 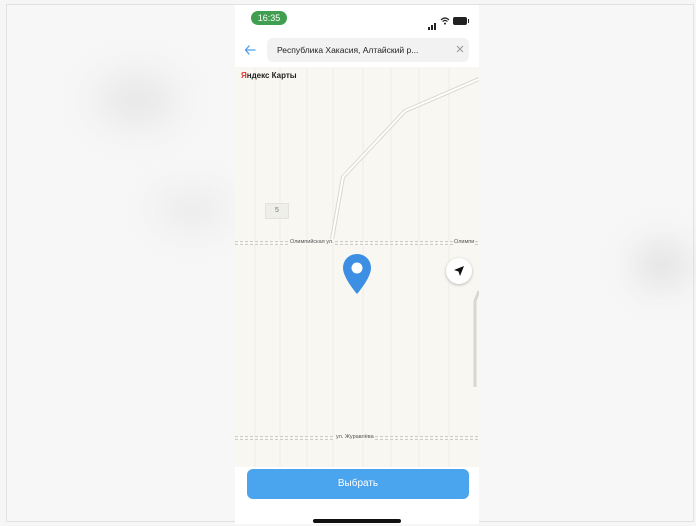 I want to click on status-bar: 16:35, so click(x=357, y=19).